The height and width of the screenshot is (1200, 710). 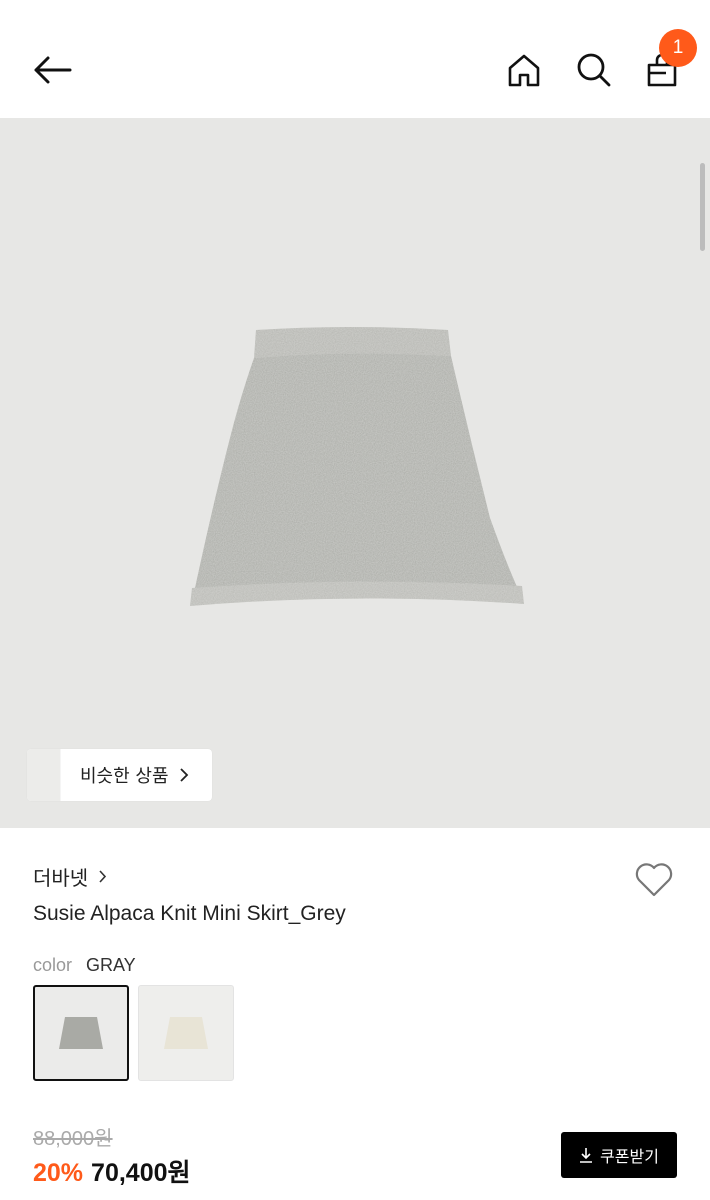 I want to click on brand-link: 더바넷, so click(x=70, y=876).